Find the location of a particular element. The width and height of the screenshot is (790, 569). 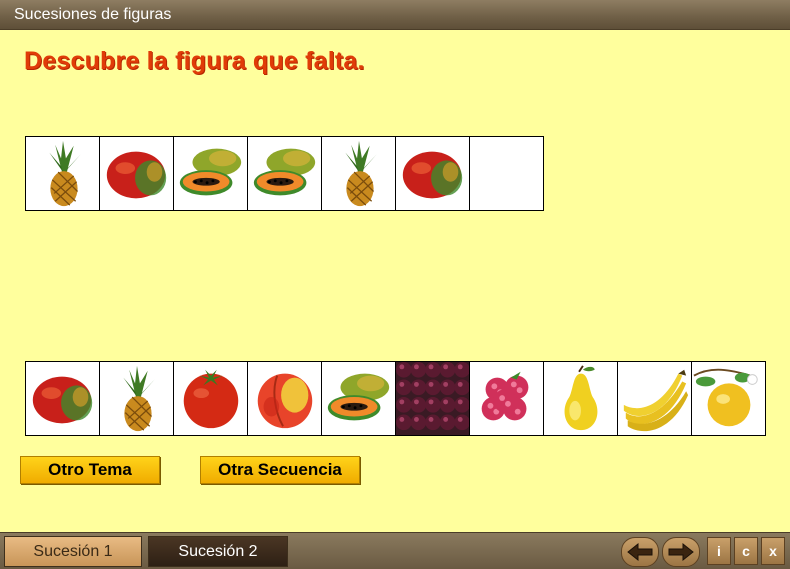

instruction-heading: Descubre la figura que falta. is located at coordinates (194, 61).